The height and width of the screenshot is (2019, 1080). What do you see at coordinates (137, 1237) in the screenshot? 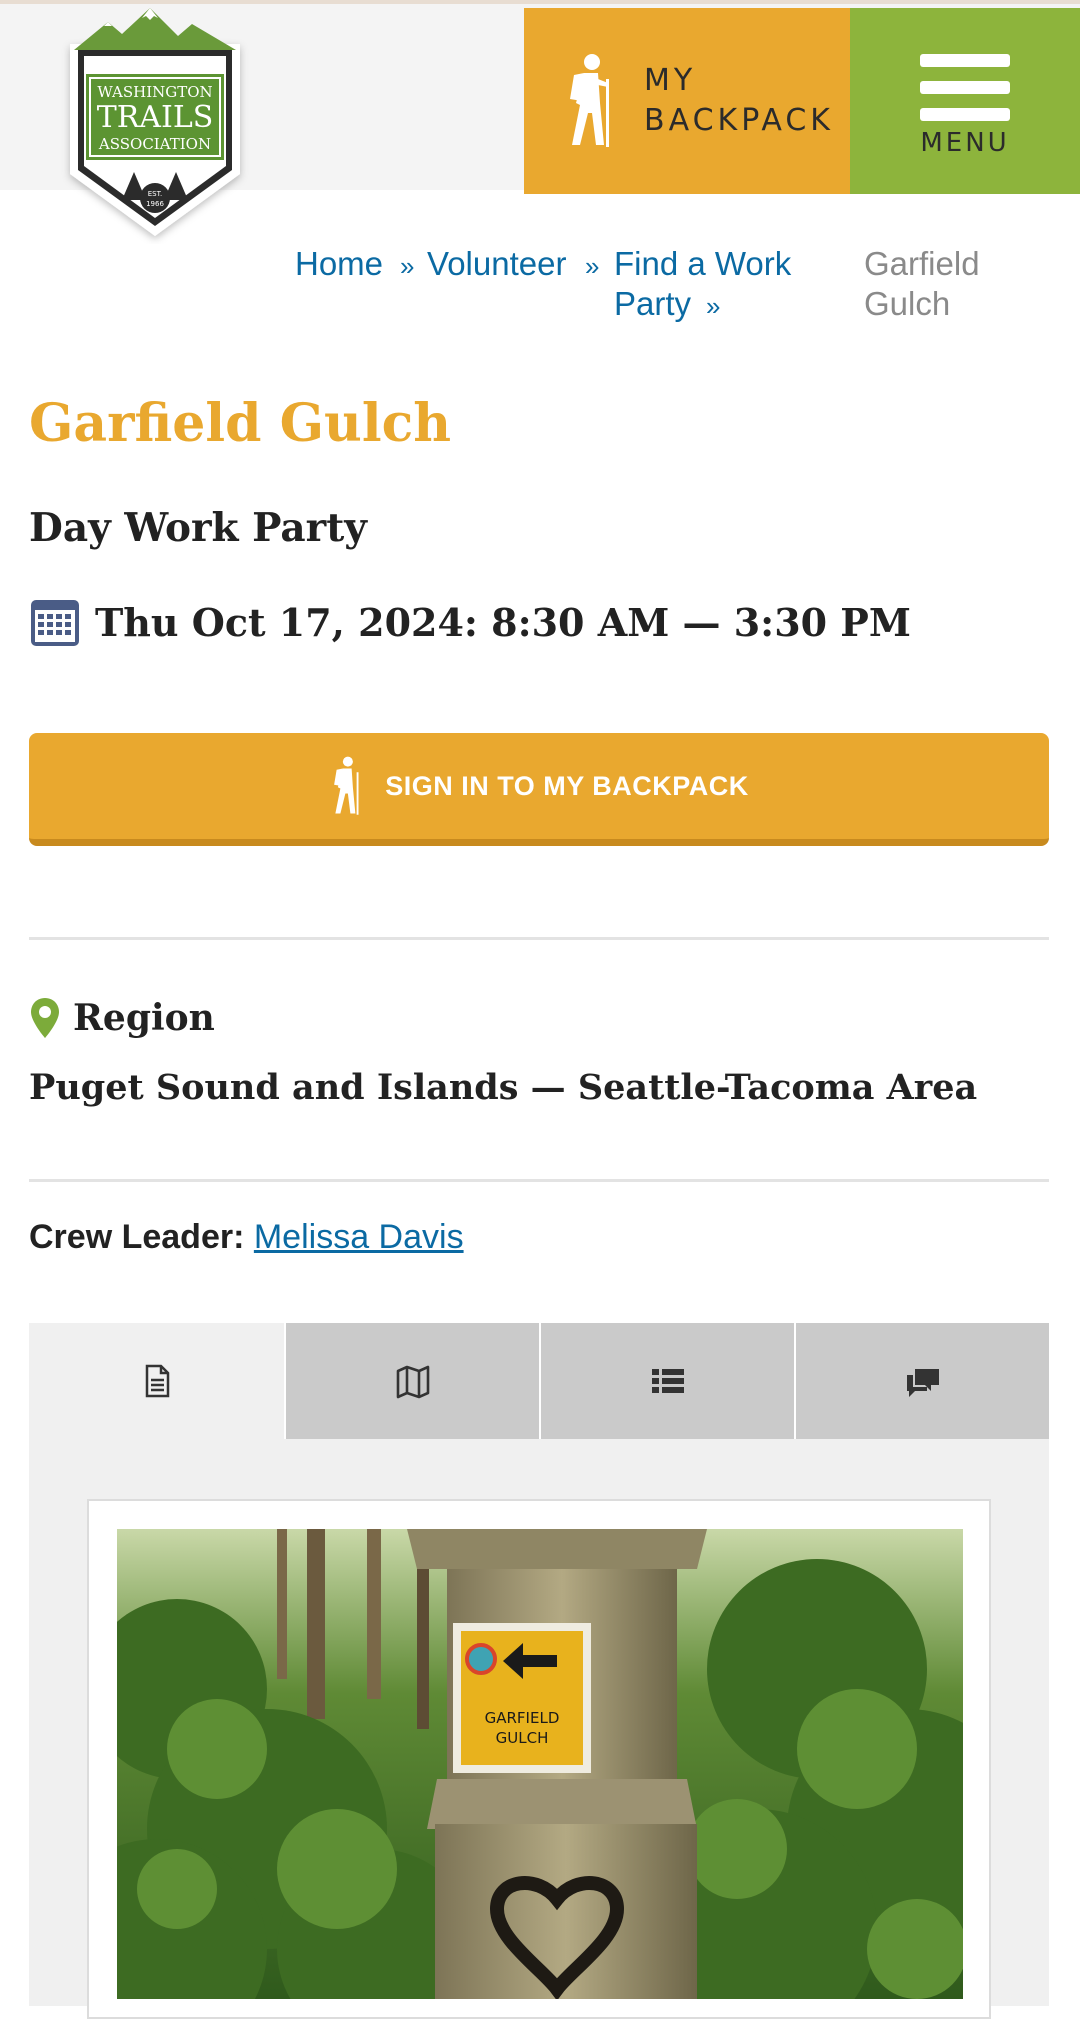
I see `crew-leader-label: Crew Leader:` at bounding box center [137, 1237].